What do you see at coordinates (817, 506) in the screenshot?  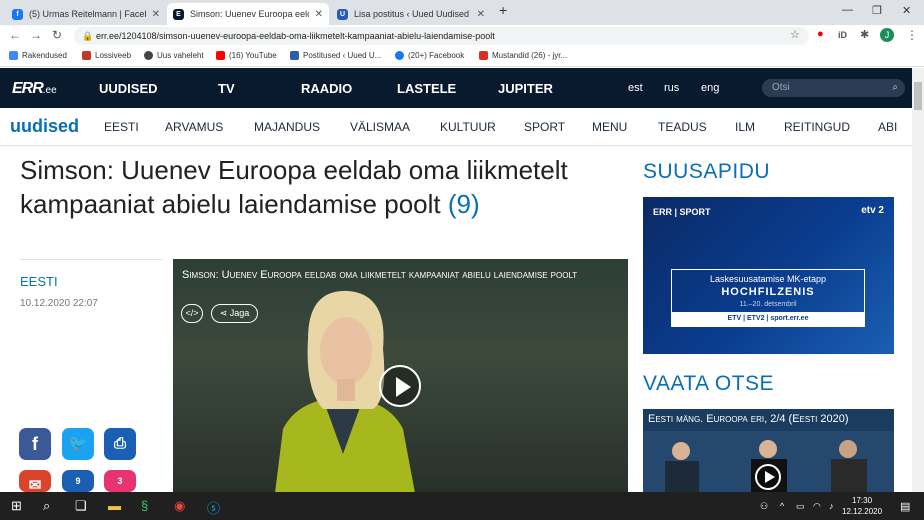 I see `wifi-icon: ◠` at bounding box center [817, 506].